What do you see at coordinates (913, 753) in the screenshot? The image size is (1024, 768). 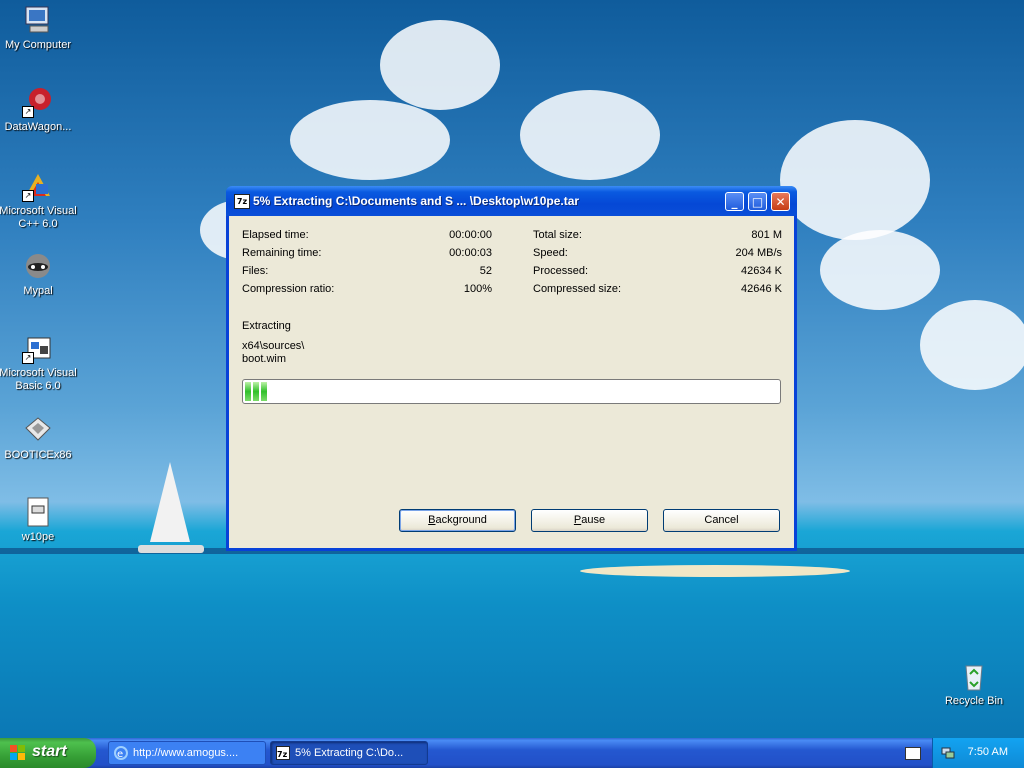 I see `keyboard-icon` at bounding box center [913, 753].